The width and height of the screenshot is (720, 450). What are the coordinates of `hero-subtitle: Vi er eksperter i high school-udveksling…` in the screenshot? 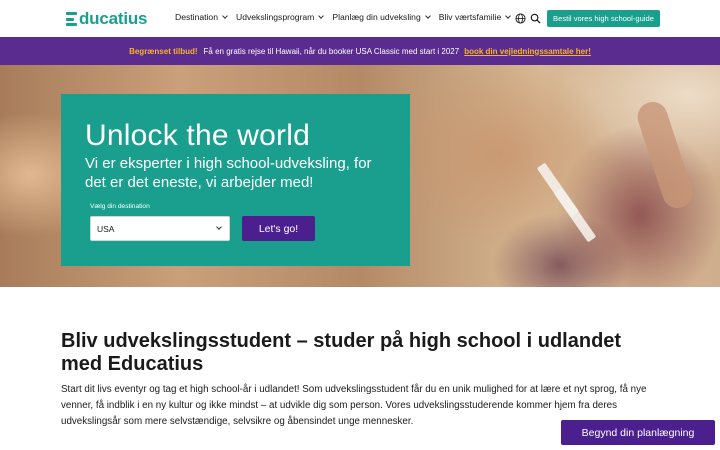 It's located at (228, 173).